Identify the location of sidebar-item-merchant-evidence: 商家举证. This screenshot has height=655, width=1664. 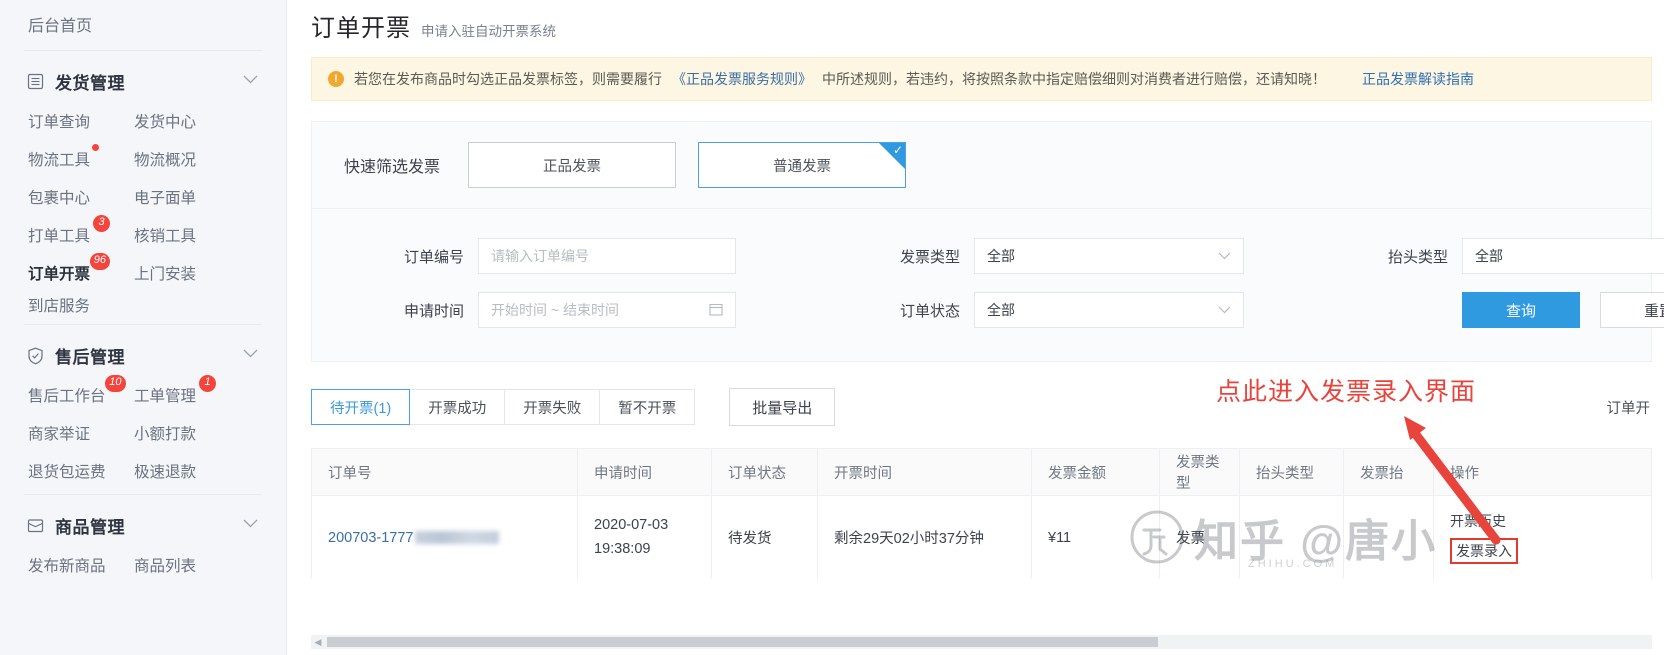
(59, 433).